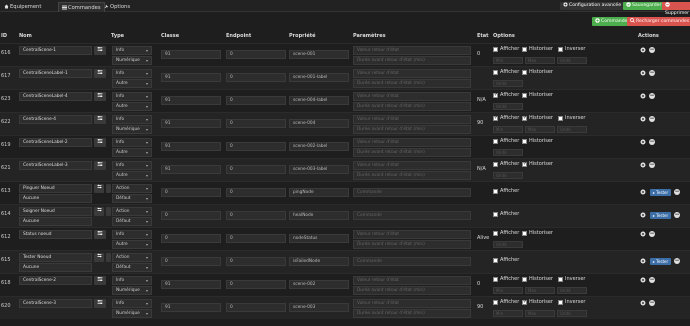  What do you see at coordinates (55, 221) in the screenshot?
I see `command-value-select: Aucune` at bounding box center [55, 221].